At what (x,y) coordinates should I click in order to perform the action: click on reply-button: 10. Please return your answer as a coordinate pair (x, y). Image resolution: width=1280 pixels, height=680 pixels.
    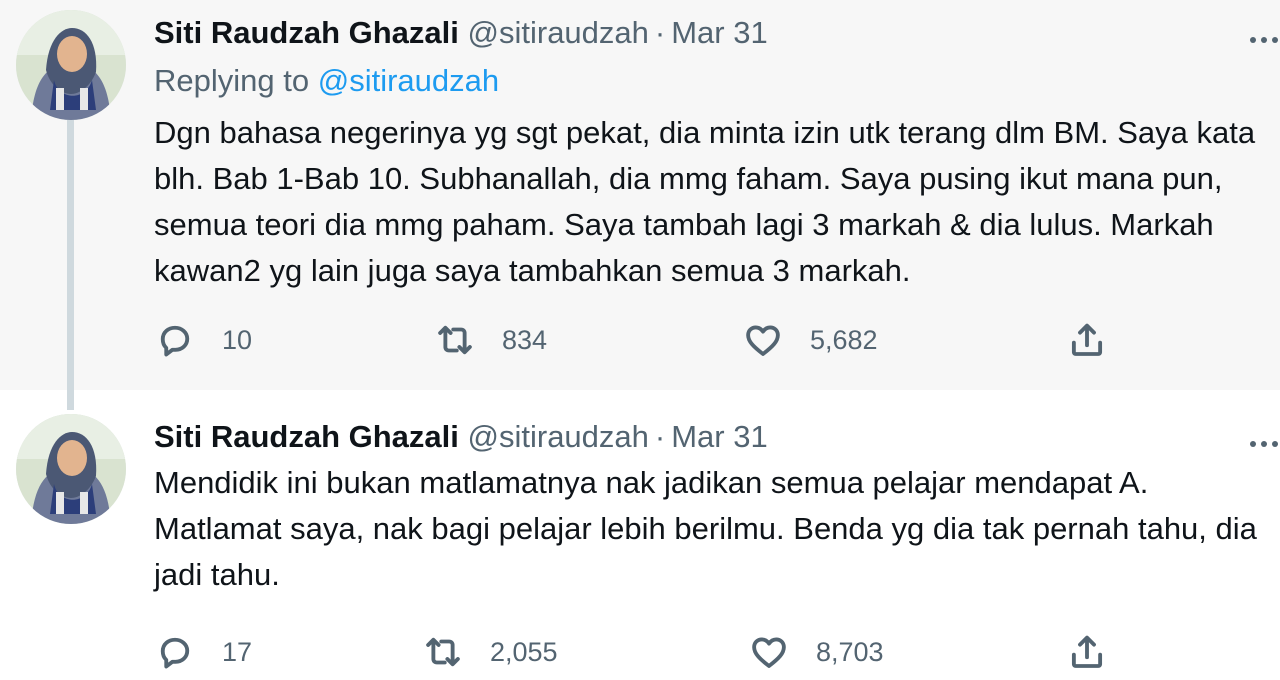
    Looking at the image, I should click on (203, 340).